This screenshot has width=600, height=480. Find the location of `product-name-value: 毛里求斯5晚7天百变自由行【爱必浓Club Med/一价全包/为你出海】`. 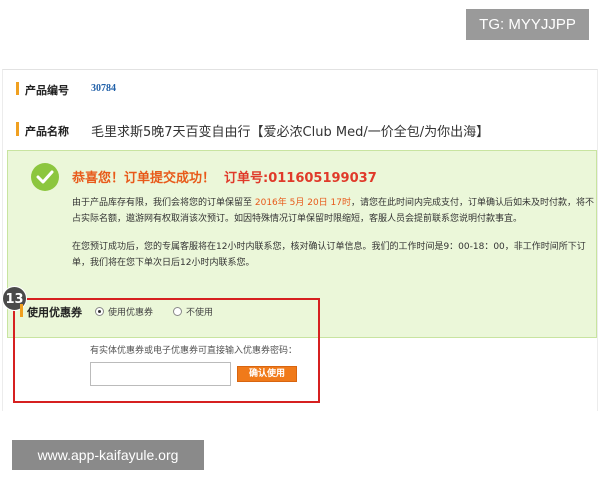

product-name-value: 毛里求斯5晚7天百变自由行【爱必浓Club Med/一价全包/为你出海】 is located at coordinates (290, 132).